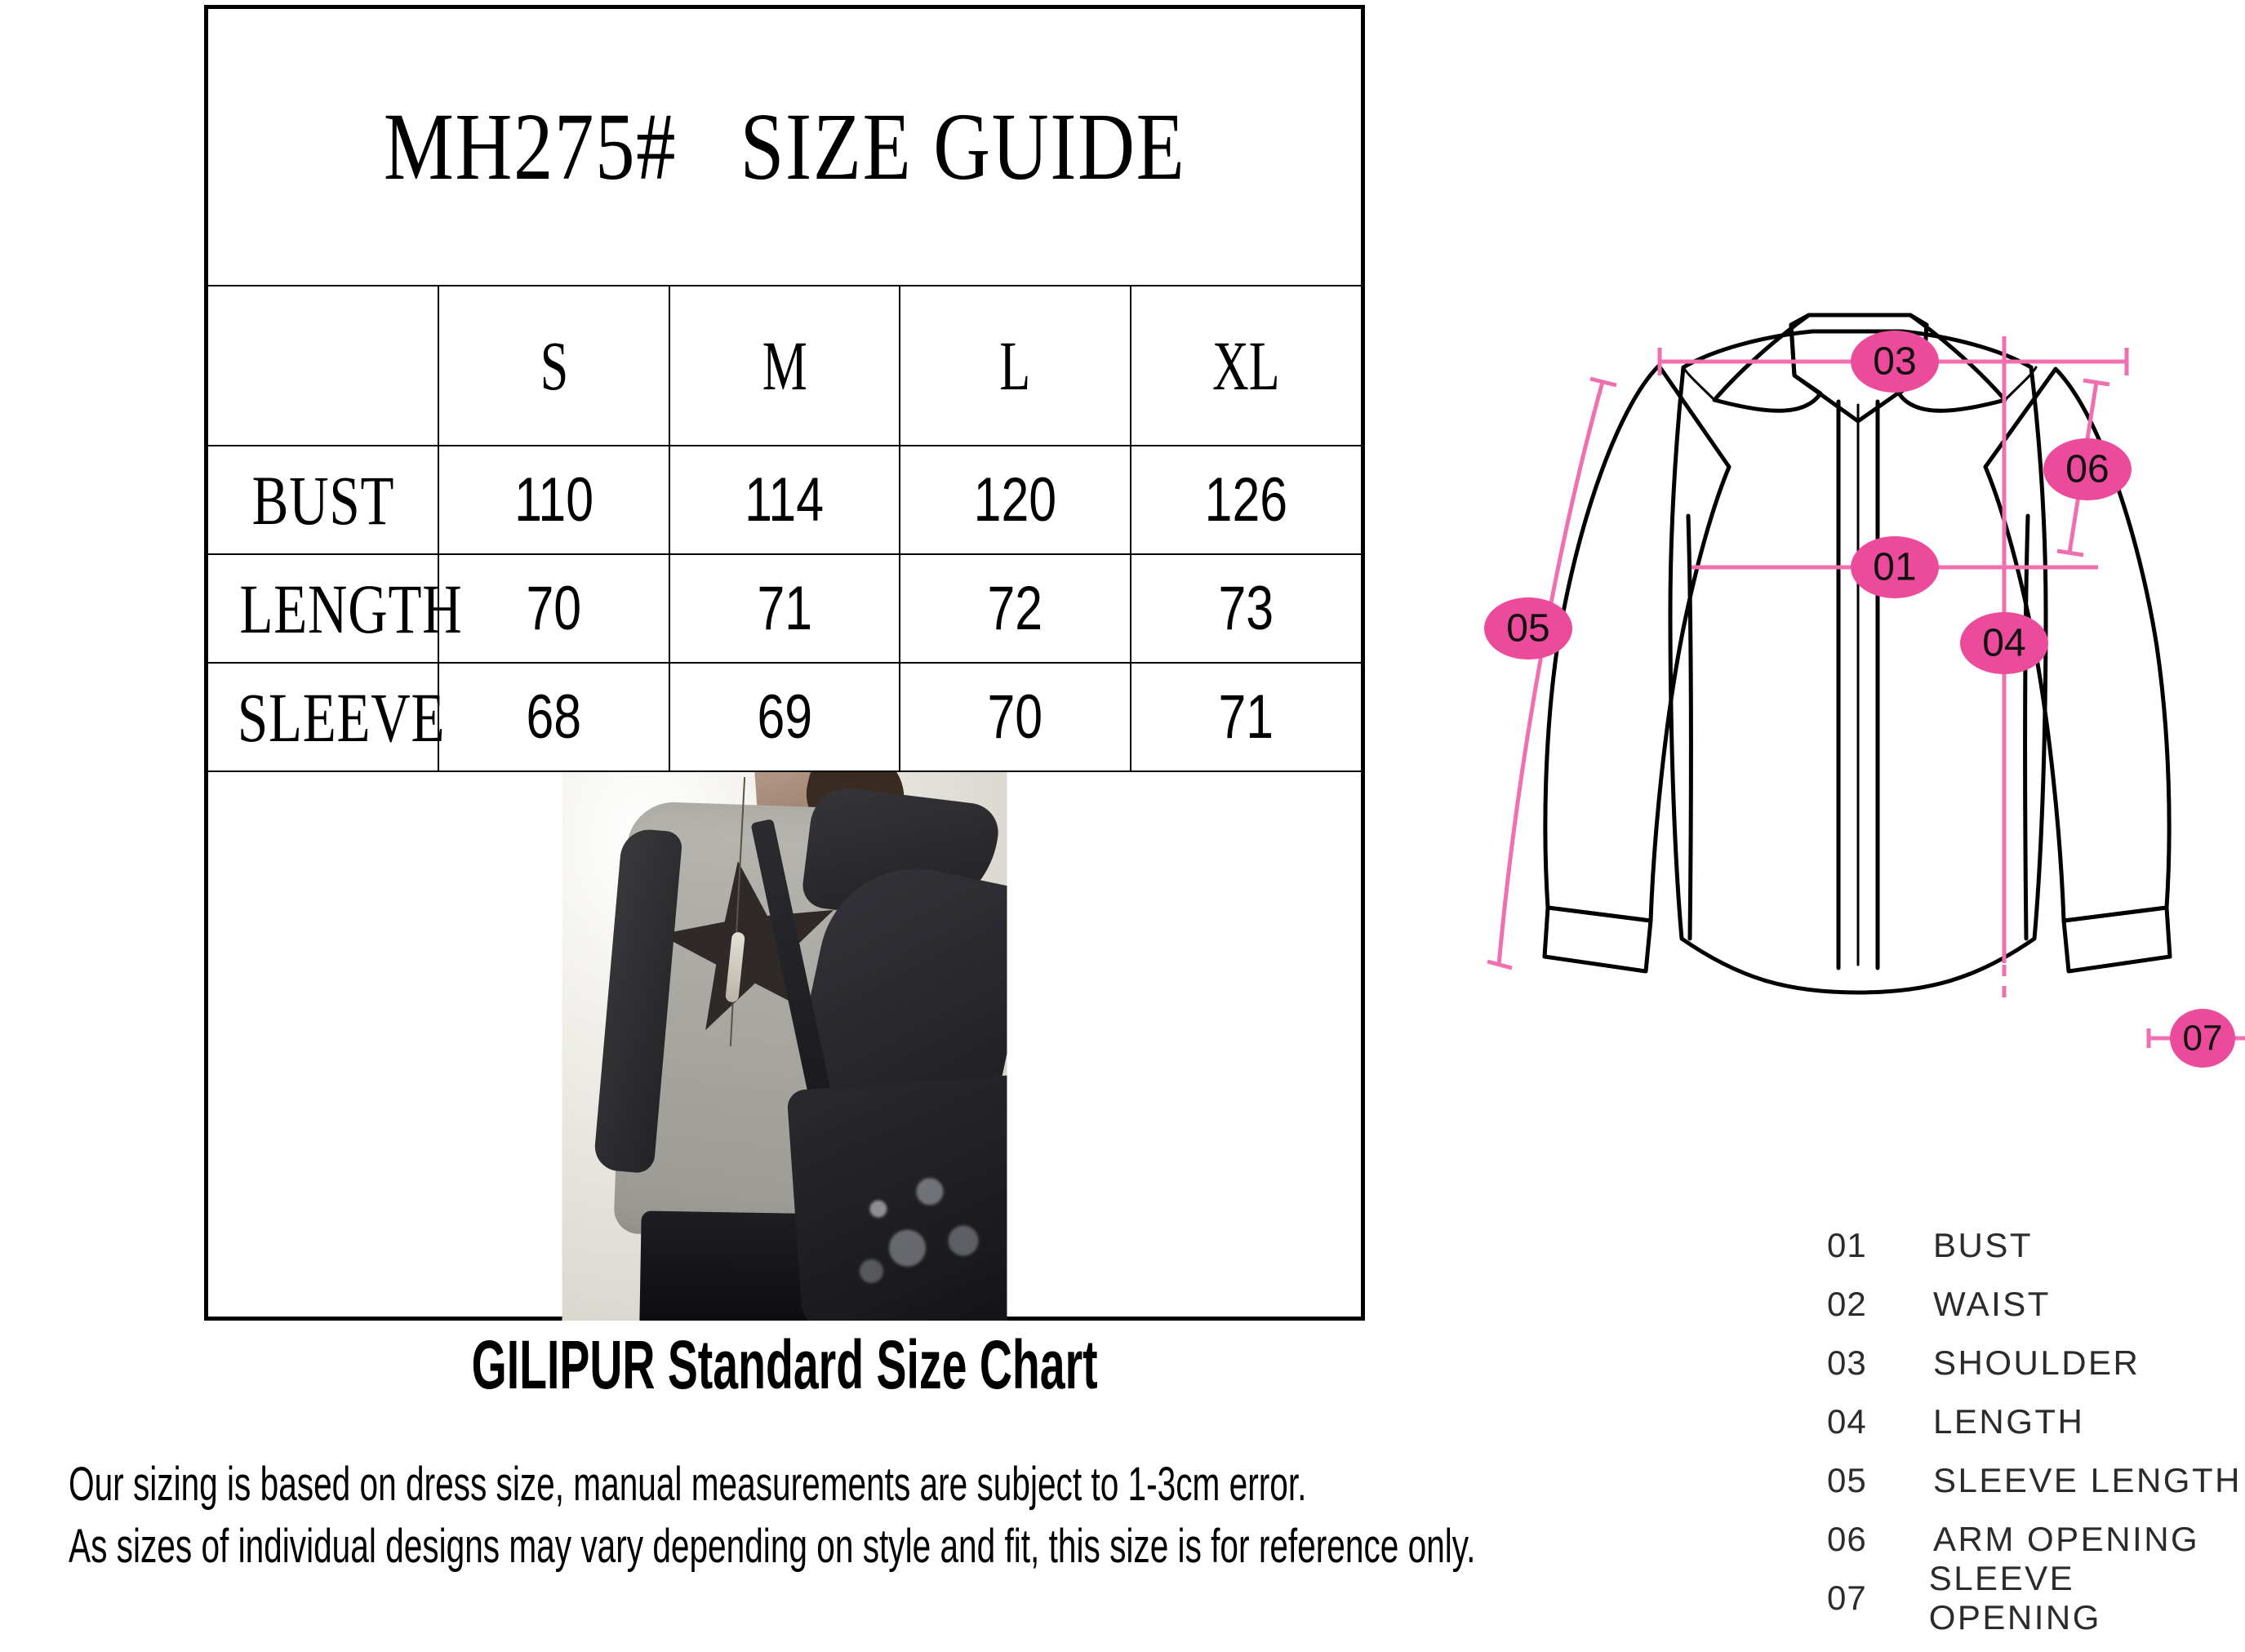  Describe the element at coordinates (341, 717) in the screenshot. I see `row-label: SLEEVE` at that location.